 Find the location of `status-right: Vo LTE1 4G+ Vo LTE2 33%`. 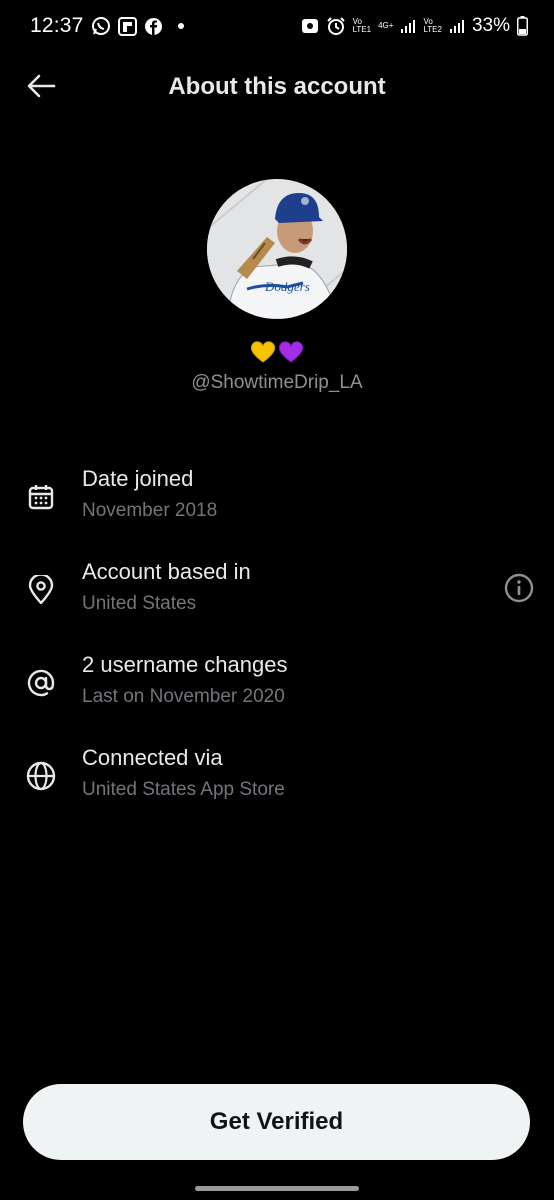

status-right: Vo LTE1 4G+ Vo LTE2 33% is located at coordinates (414, 26).